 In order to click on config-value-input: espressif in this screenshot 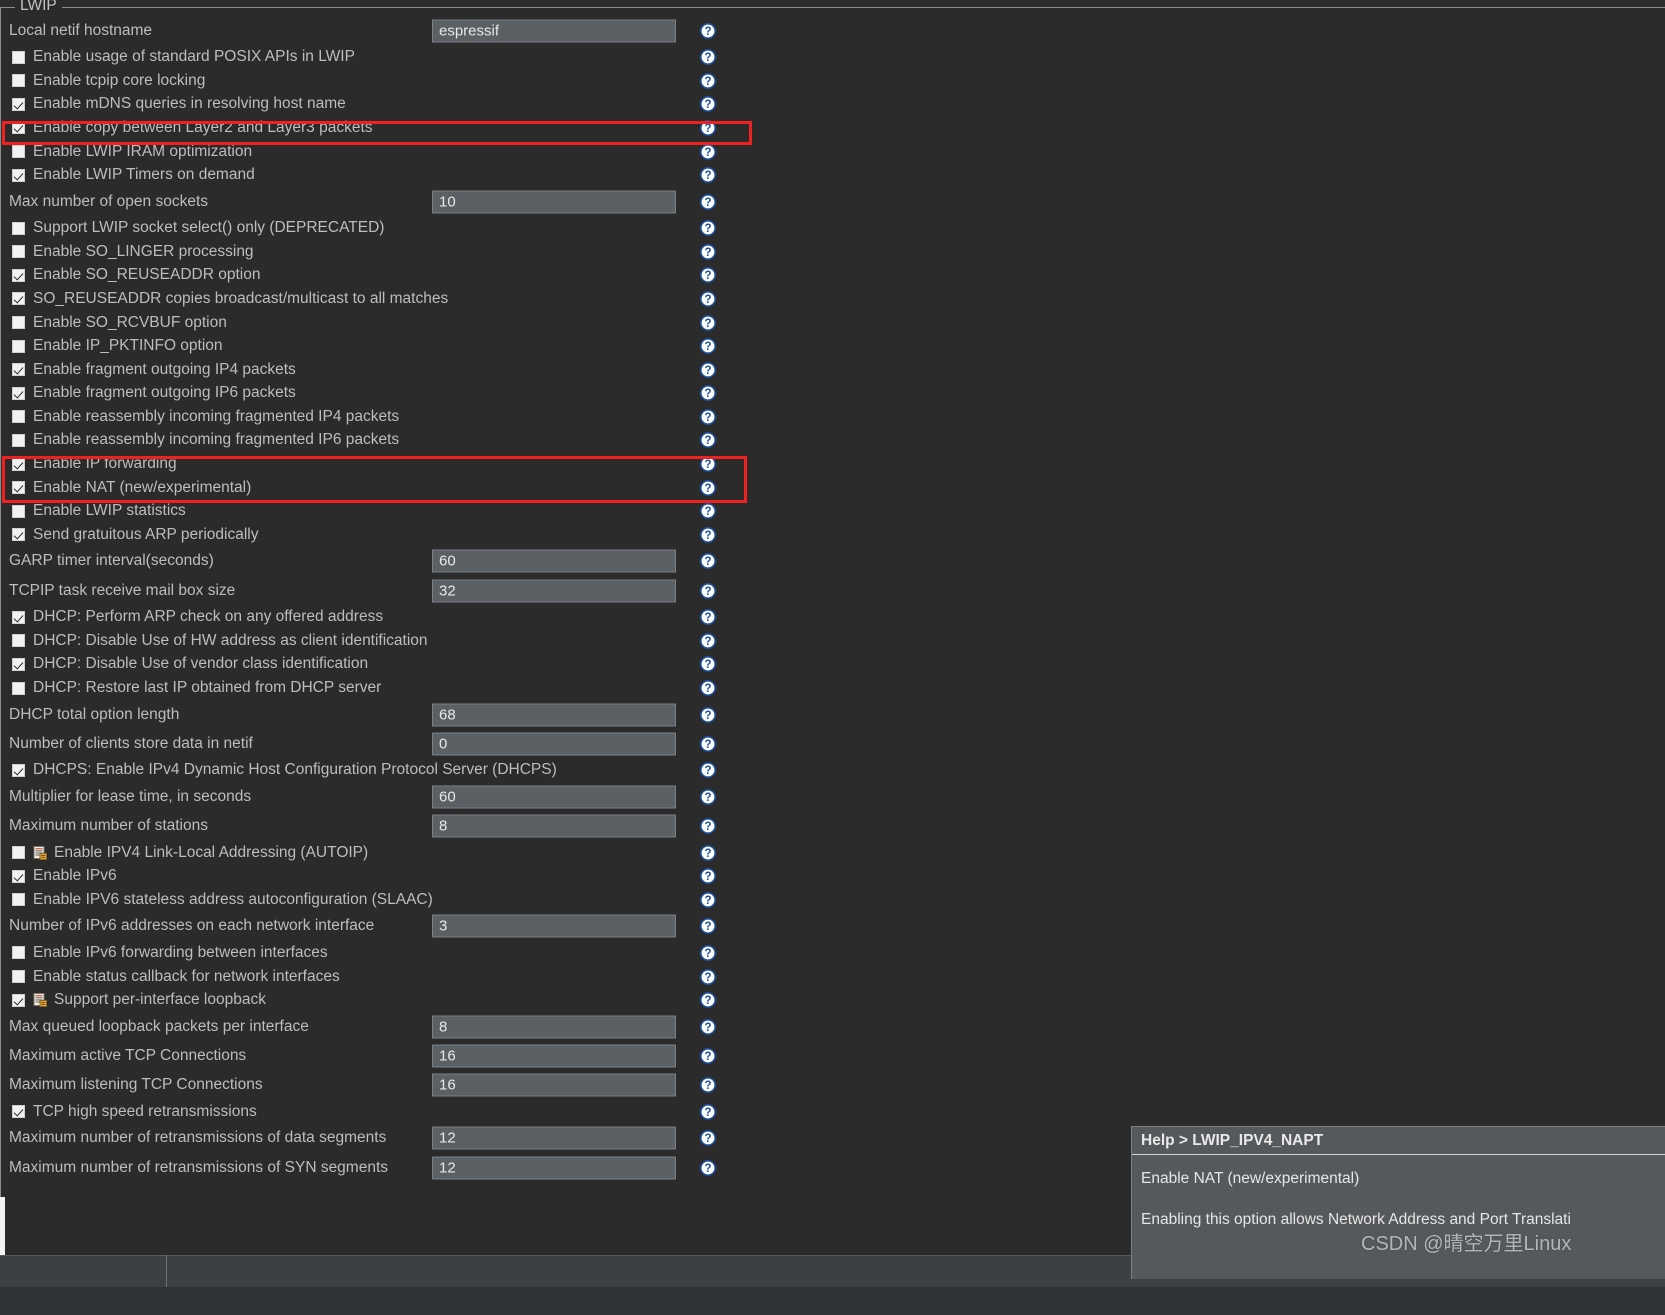, I will do `click(554, 31)`.